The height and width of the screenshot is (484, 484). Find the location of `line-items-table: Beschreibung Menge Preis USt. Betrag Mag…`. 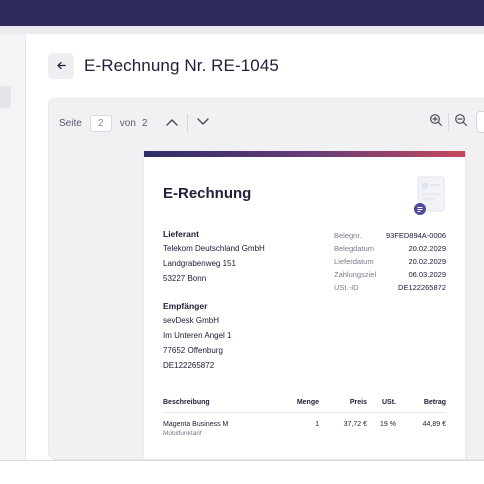

line-items-table: Beschreibung Menge Preis USt. Betrag Mag… is located at coordinates (304, 418).